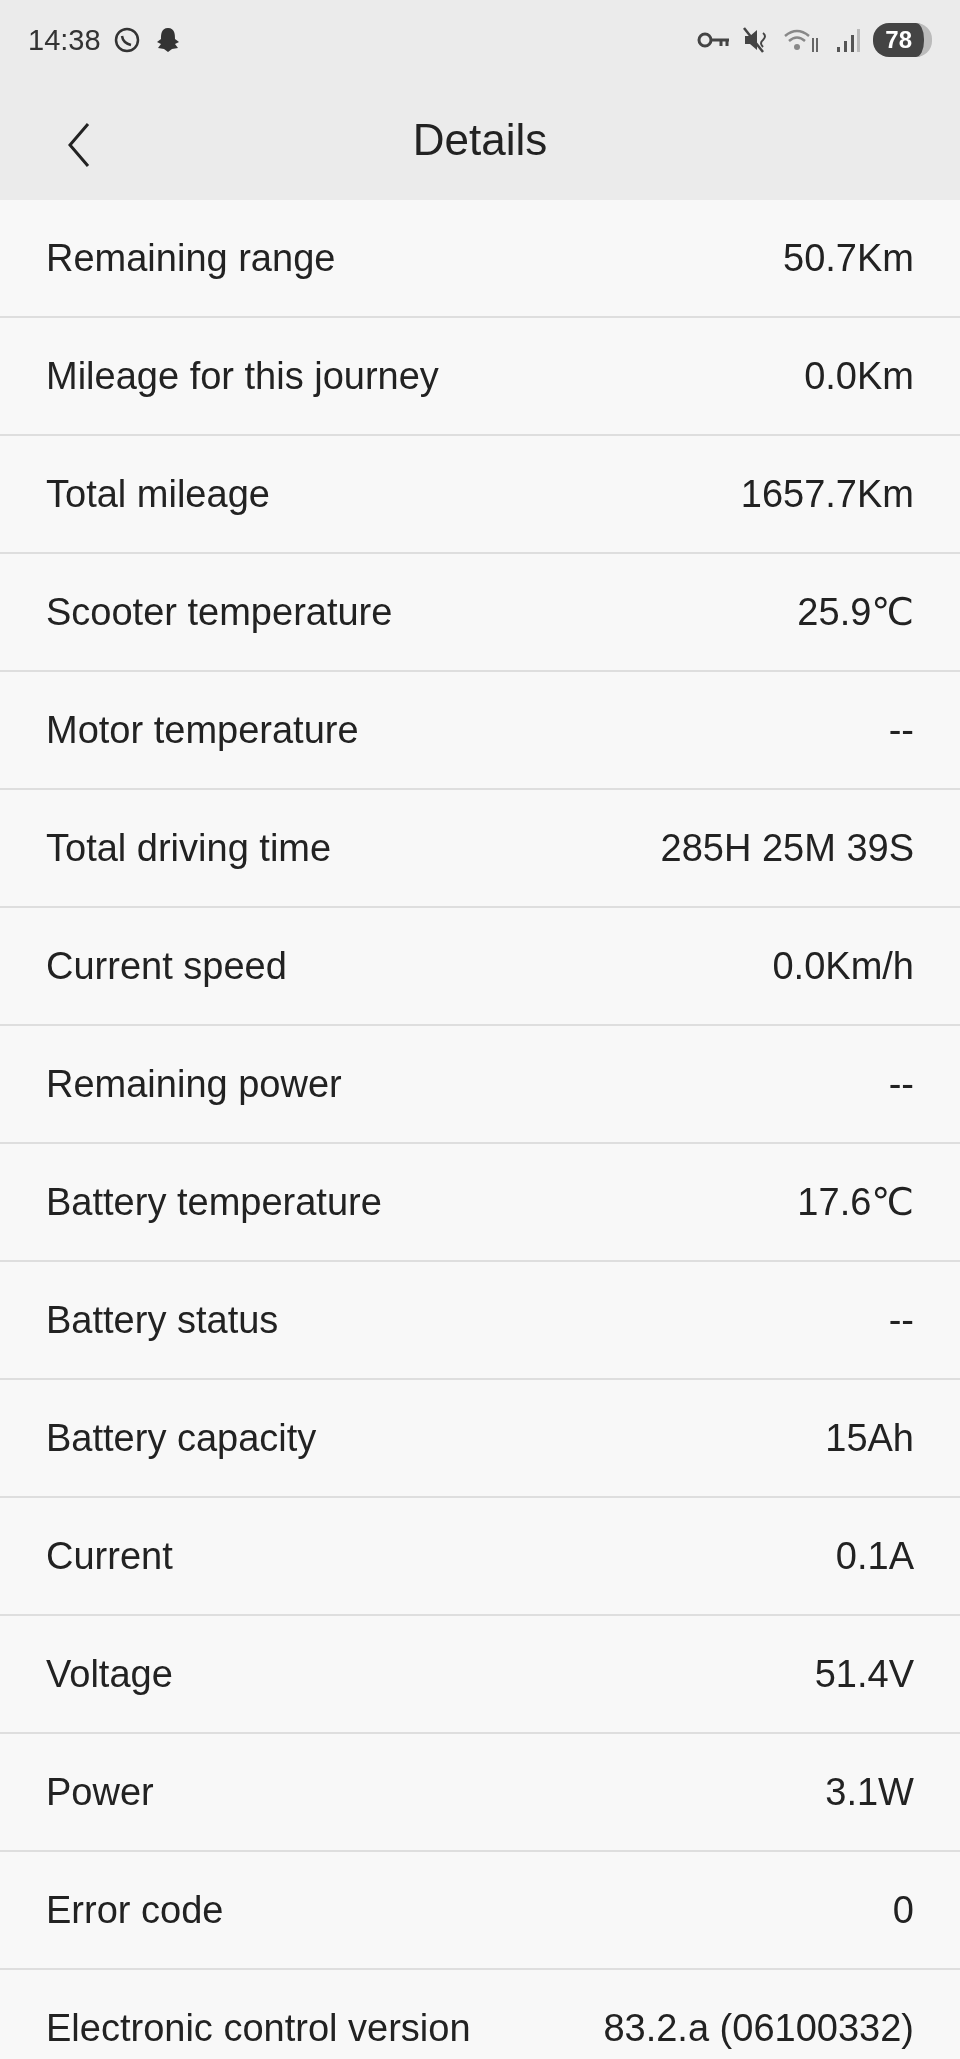 The height and width of the screenshot is (2059, 960). Describe the element at coordinates (181, 1438) in the screenshot. I see `row-label: Battery capacity` at that location.